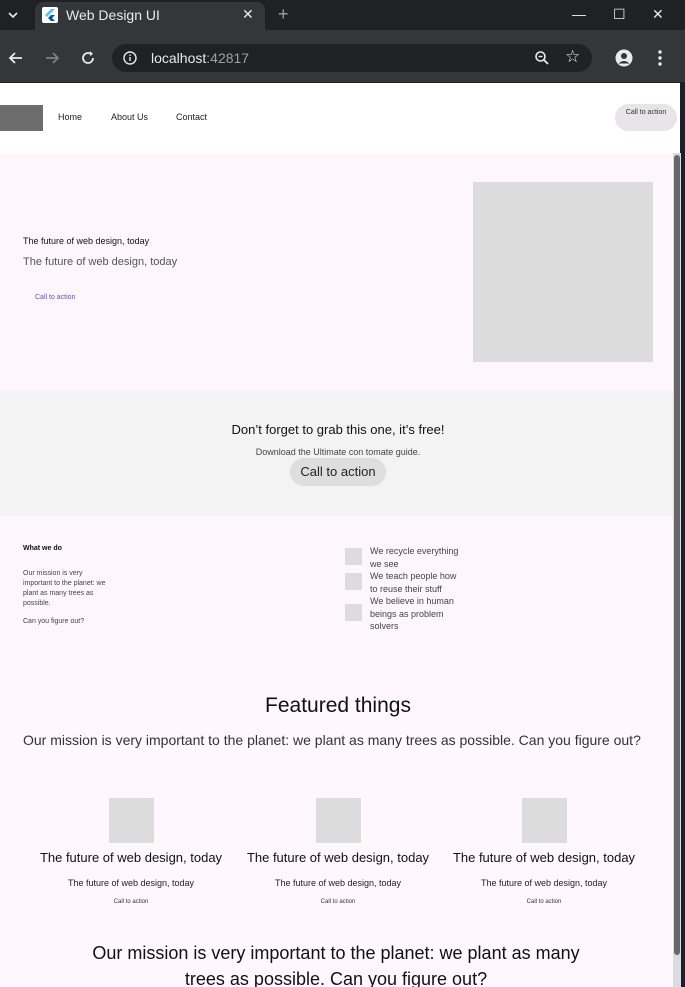 The height and width of the screenshot is (987, 685). Describe the element at coordinates (200, 58) in the screenshot. I see `url-text: localhost:42817` at that location.